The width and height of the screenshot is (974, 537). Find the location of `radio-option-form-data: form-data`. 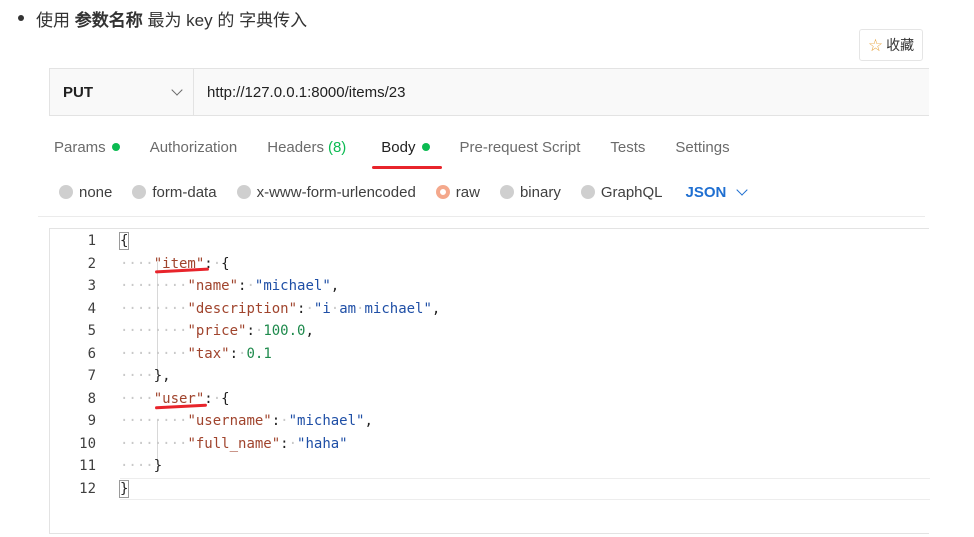

radio-option-form-data: form-data is located at coordinates (174, 192).